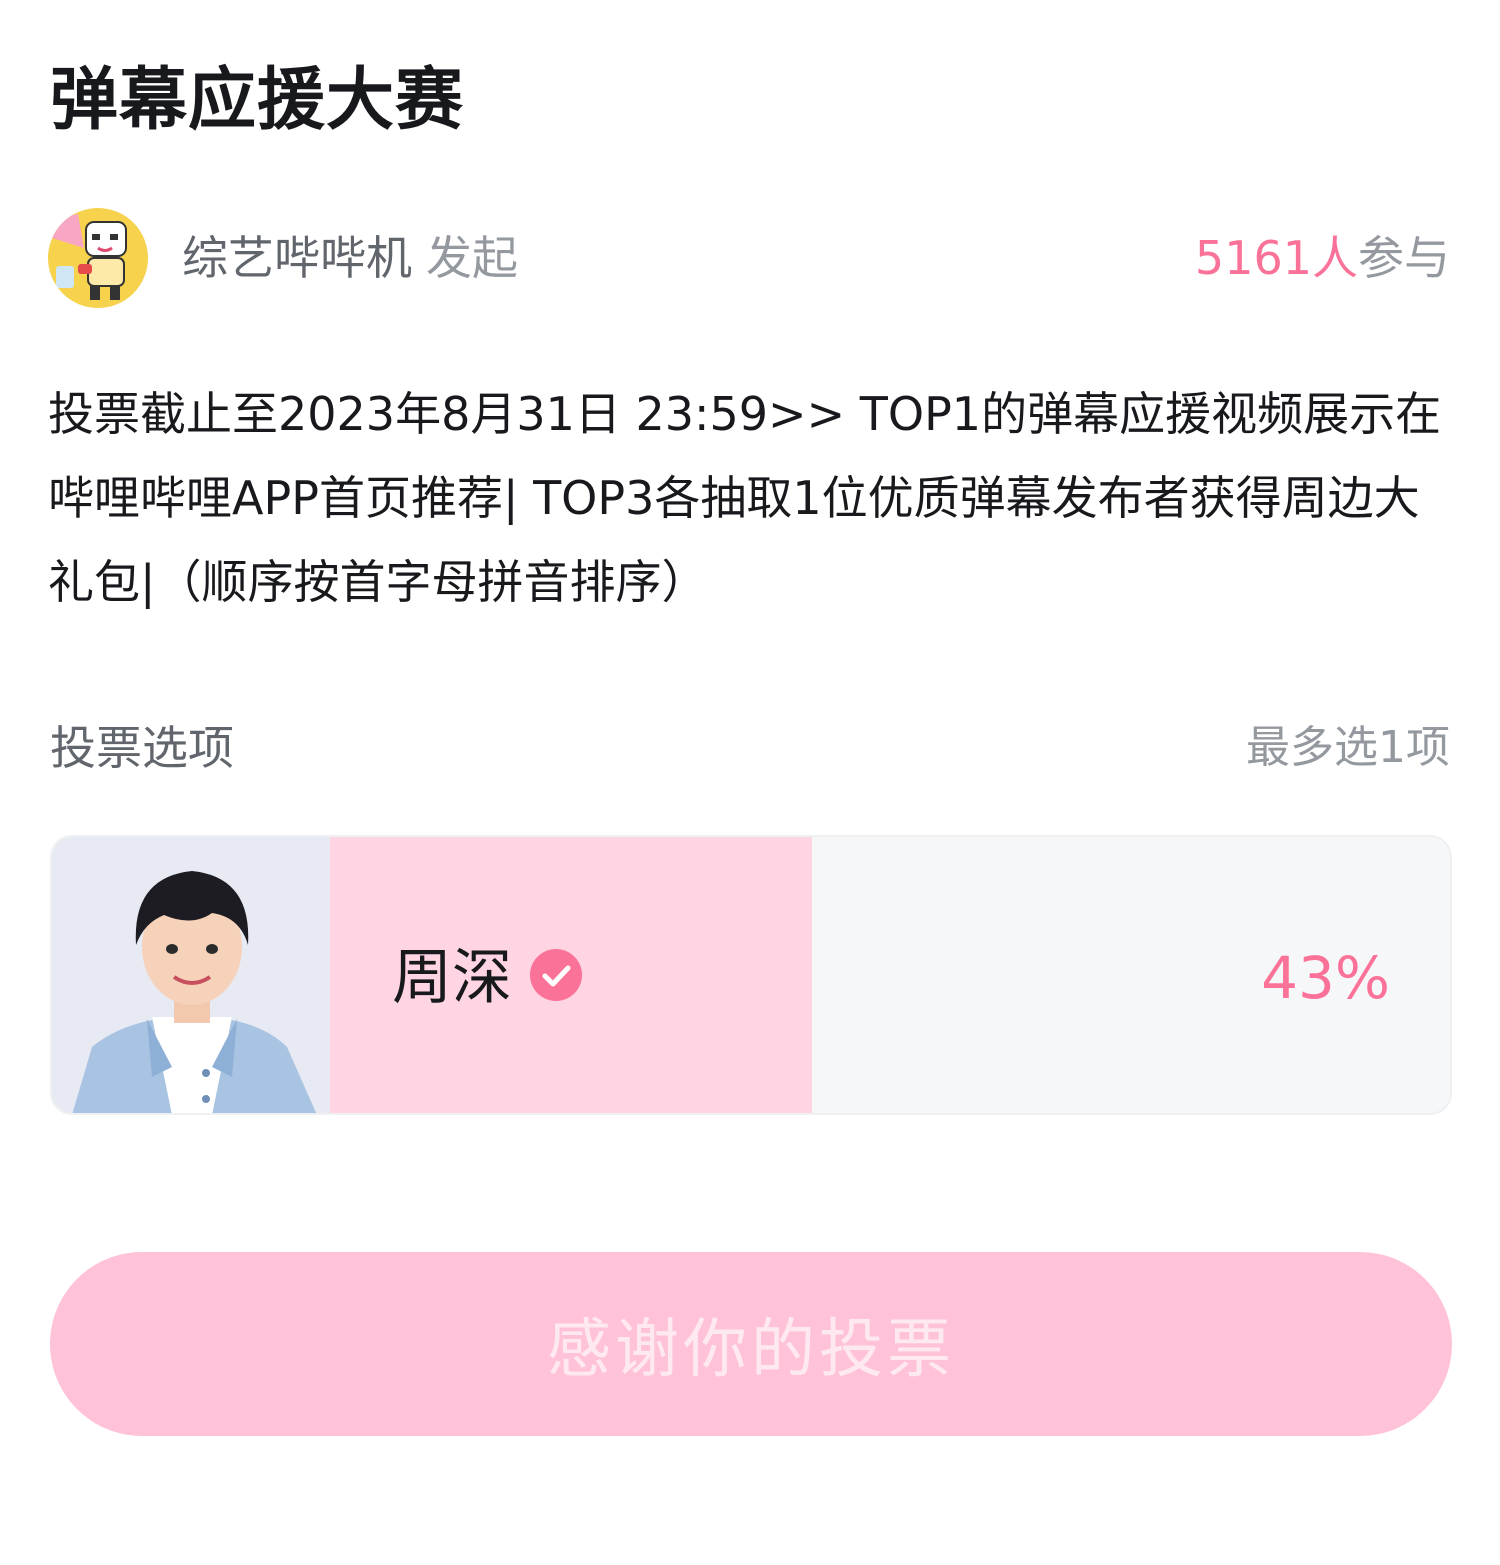  I want to click on option-name: 周深, so click(452, 978).